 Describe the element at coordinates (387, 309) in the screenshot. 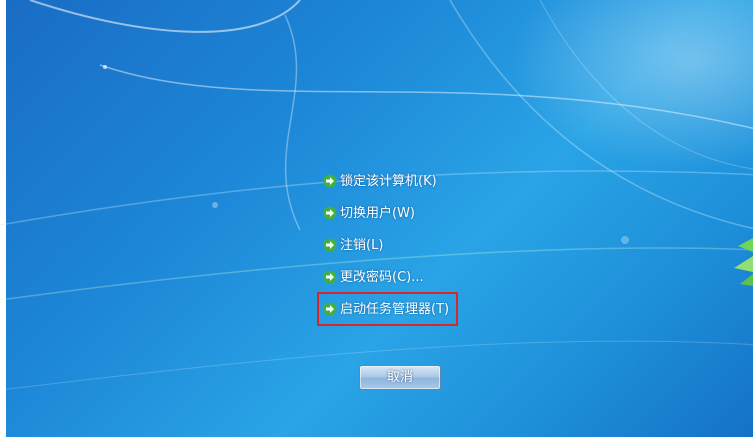

I see `red-highlight-box` at that location.